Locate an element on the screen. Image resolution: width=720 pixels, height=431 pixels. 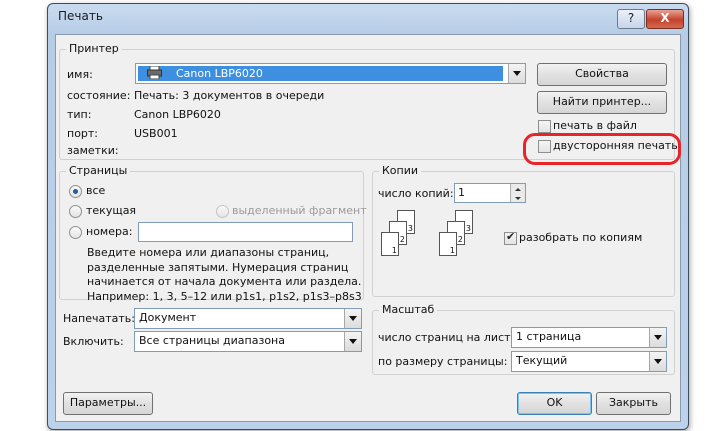
copies-count-label: число копий: is located at coordinates (416, 193).